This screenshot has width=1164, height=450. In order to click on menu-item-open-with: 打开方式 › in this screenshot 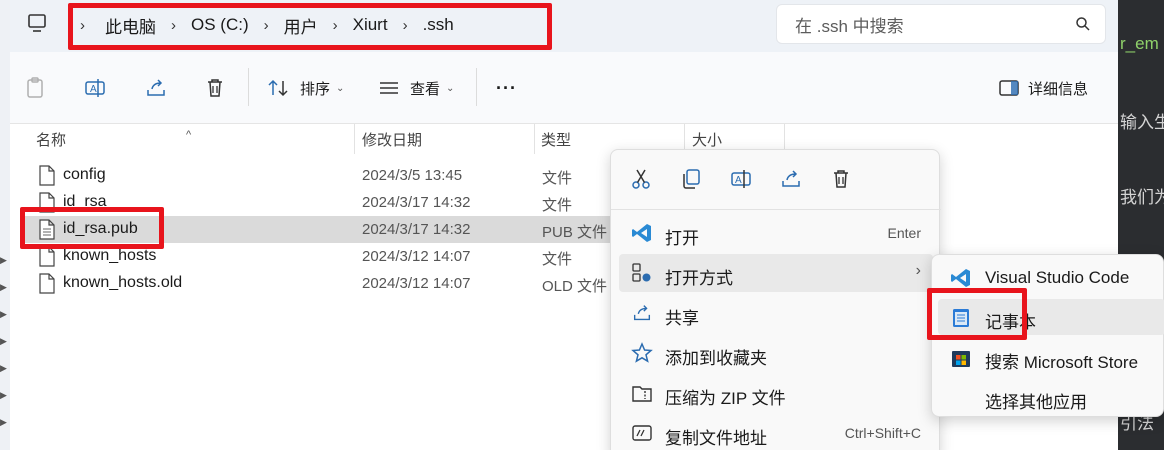, I will do `click(776, 273)`.